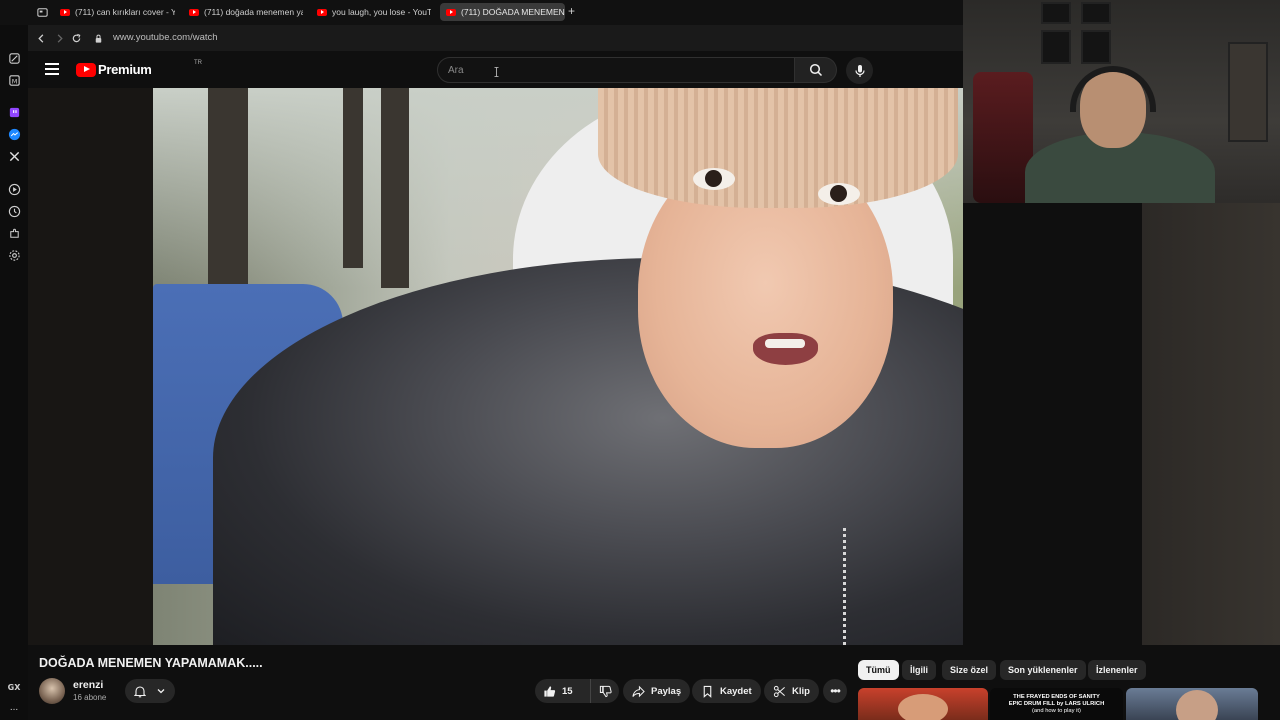 The height and width of the screenshot is (720, 1280). I want to click on tab-overview-icon, so click(42, 12).